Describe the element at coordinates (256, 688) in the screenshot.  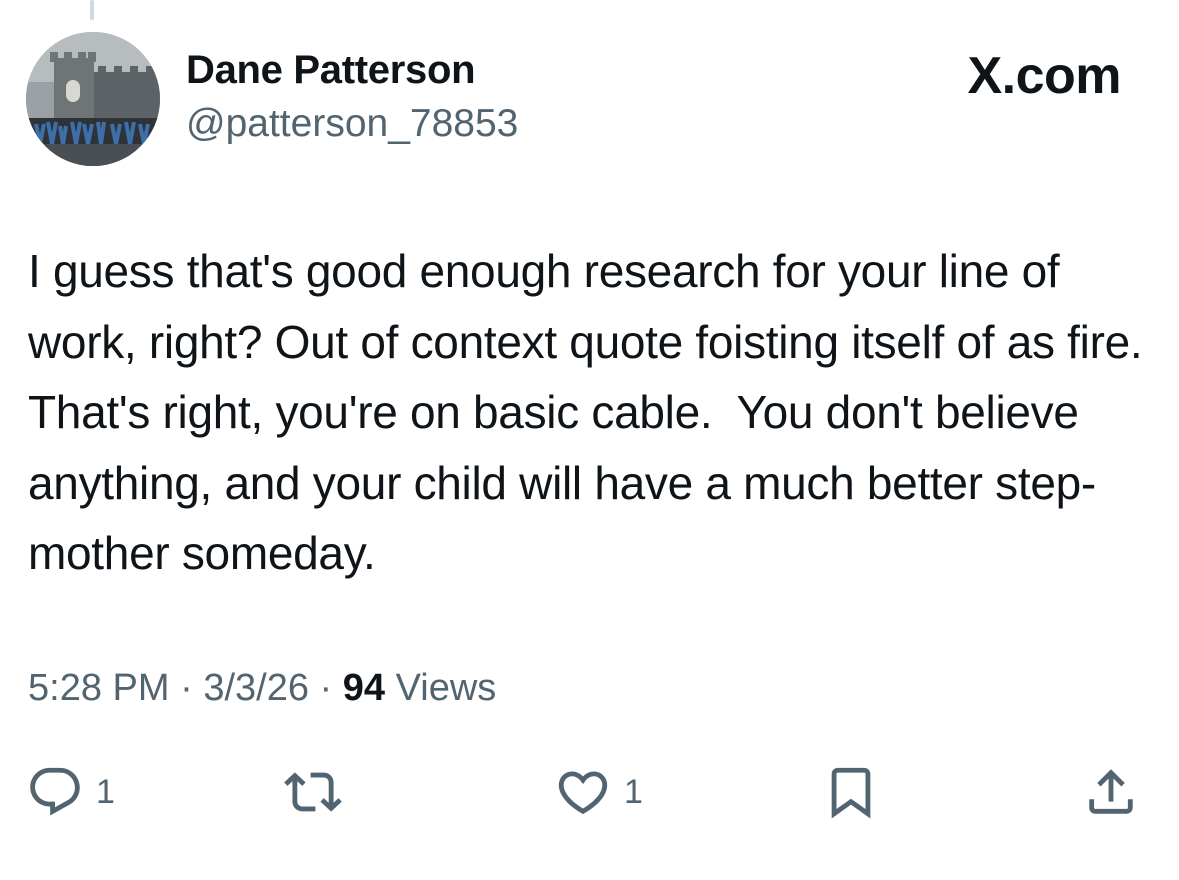
I see `tweet-date: 3/3/26` at that location.